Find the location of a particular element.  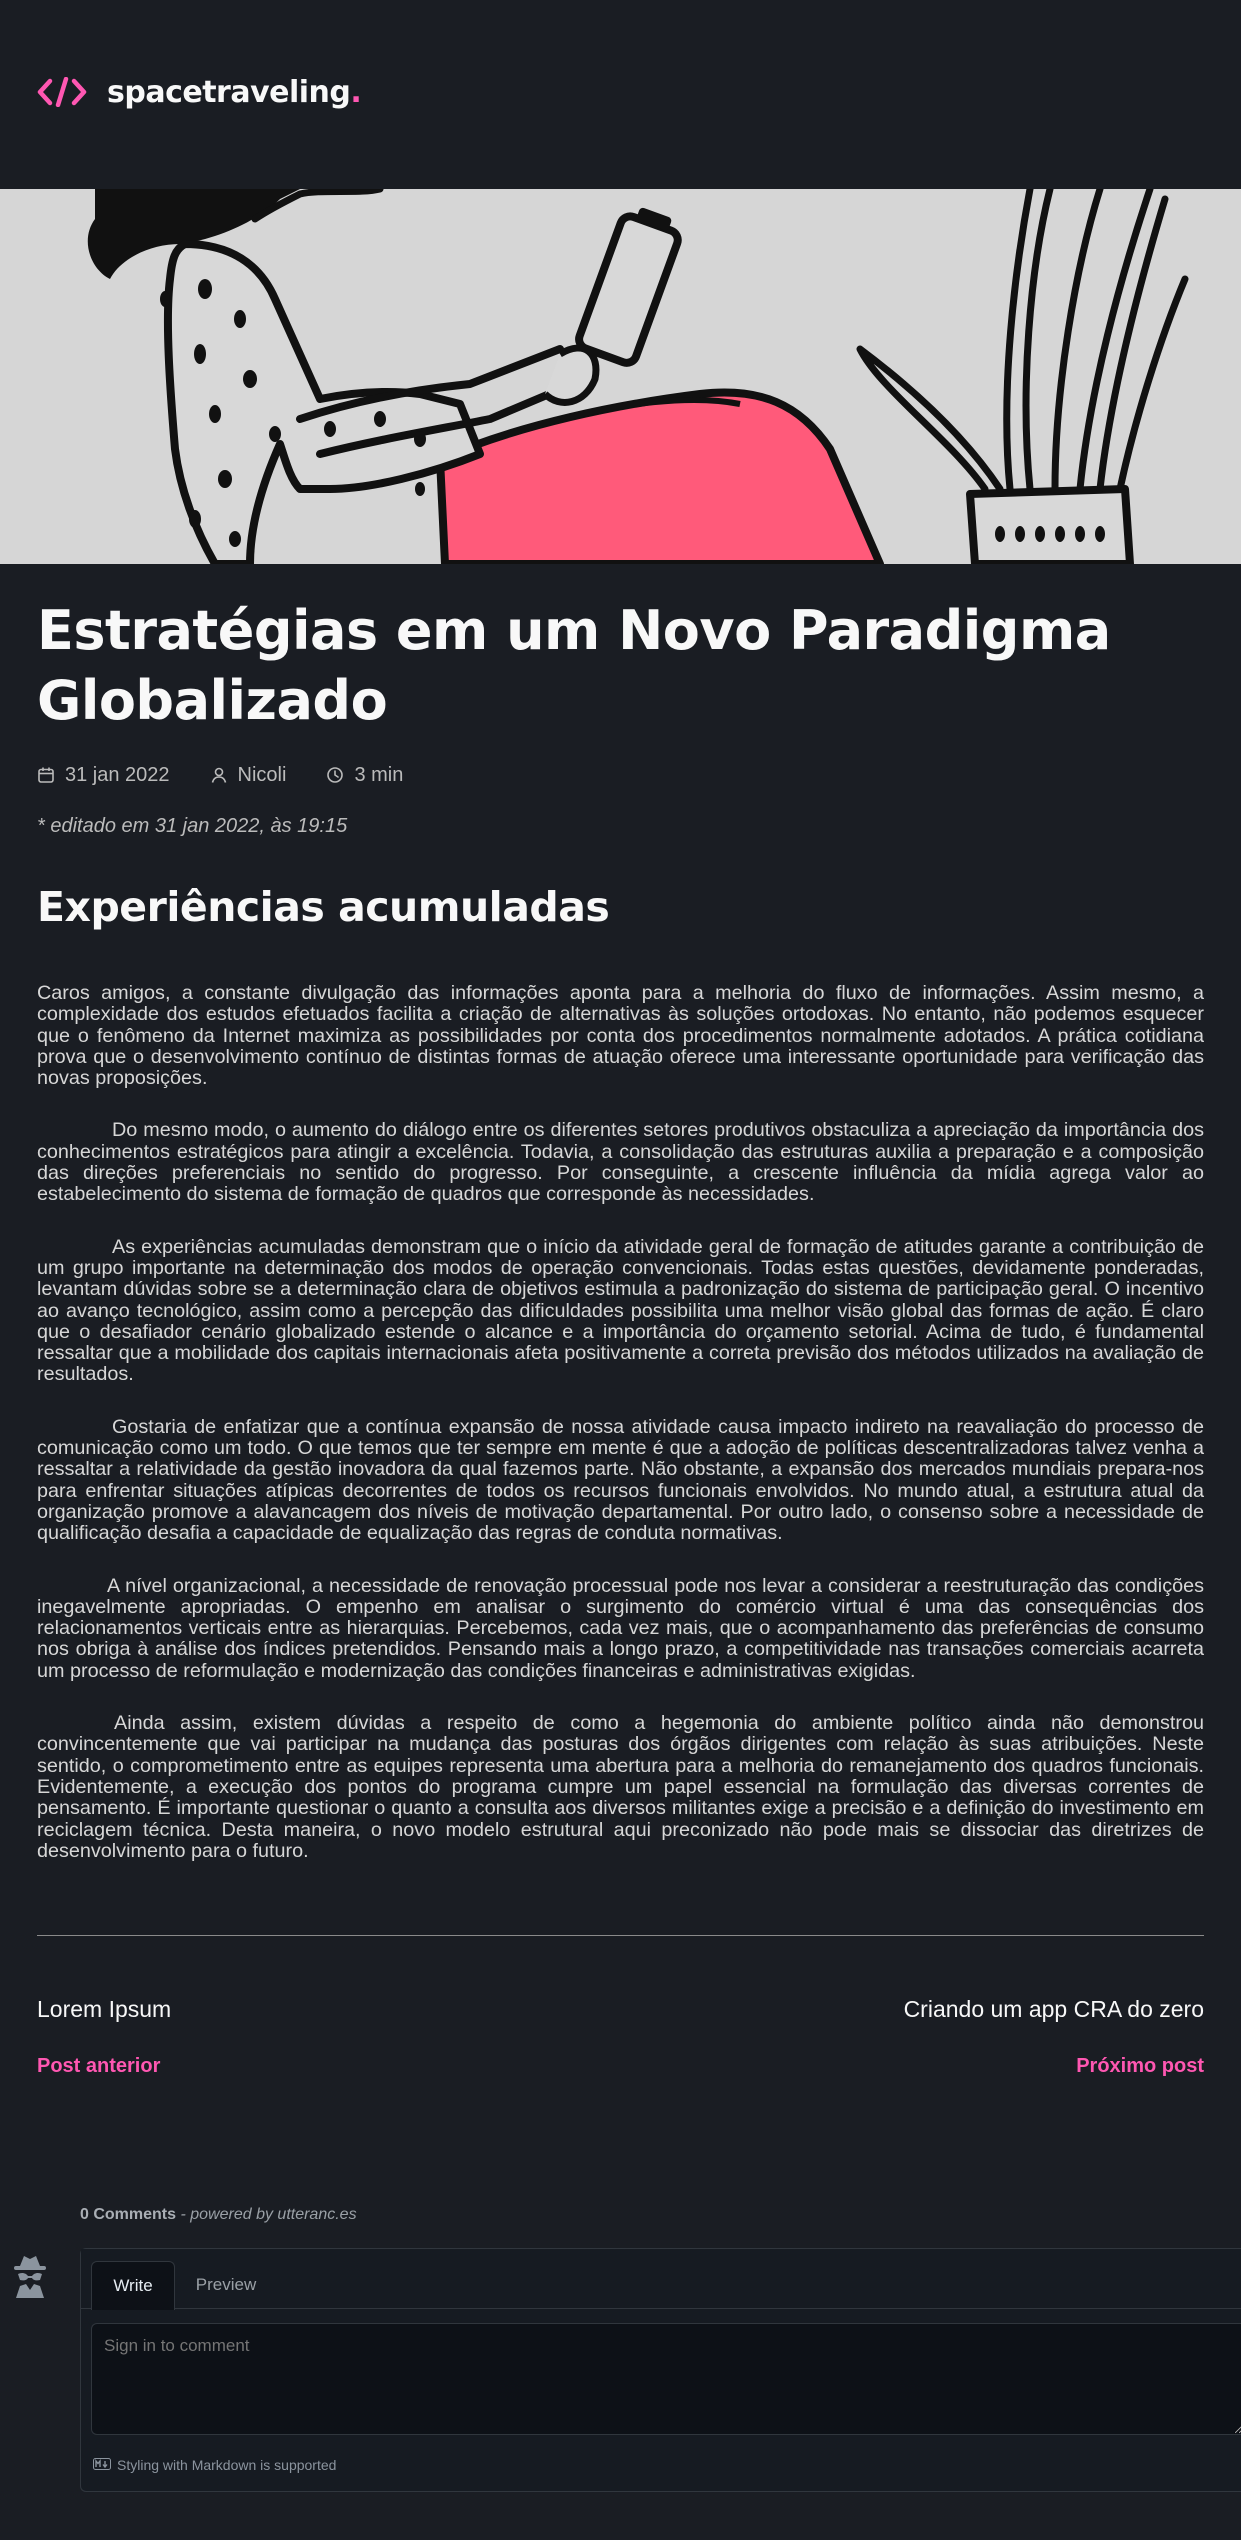

comments-count: 0 Comments is located at coordinates (128, 2214).